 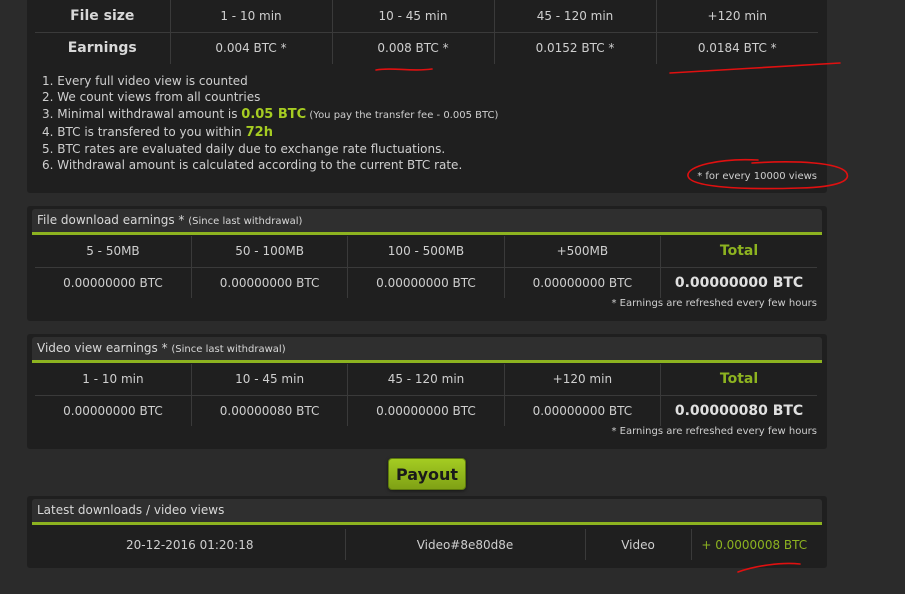 What do you see at coordinates (737, 48) in the screenshot?
I see `rate-cell: 0.0184 BTC *` at bounding box center [737, 48].